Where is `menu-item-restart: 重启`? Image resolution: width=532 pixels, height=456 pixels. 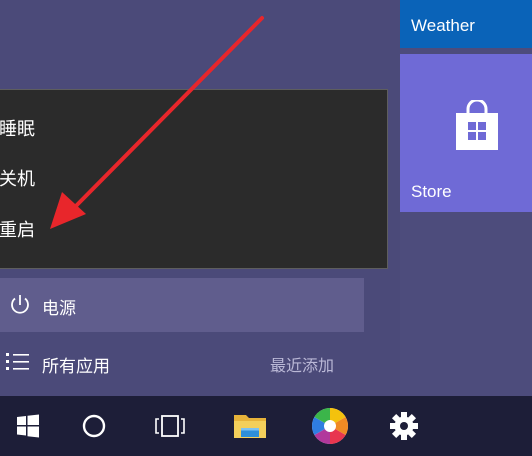
menu-item-restart: 重启 is located at coordinates (189, 231).